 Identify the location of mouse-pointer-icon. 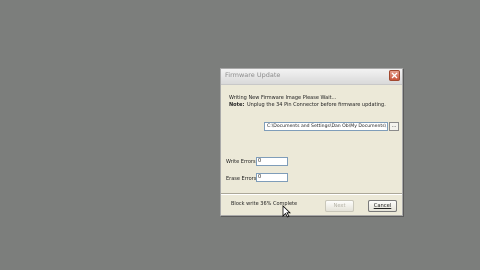
(286, 211).